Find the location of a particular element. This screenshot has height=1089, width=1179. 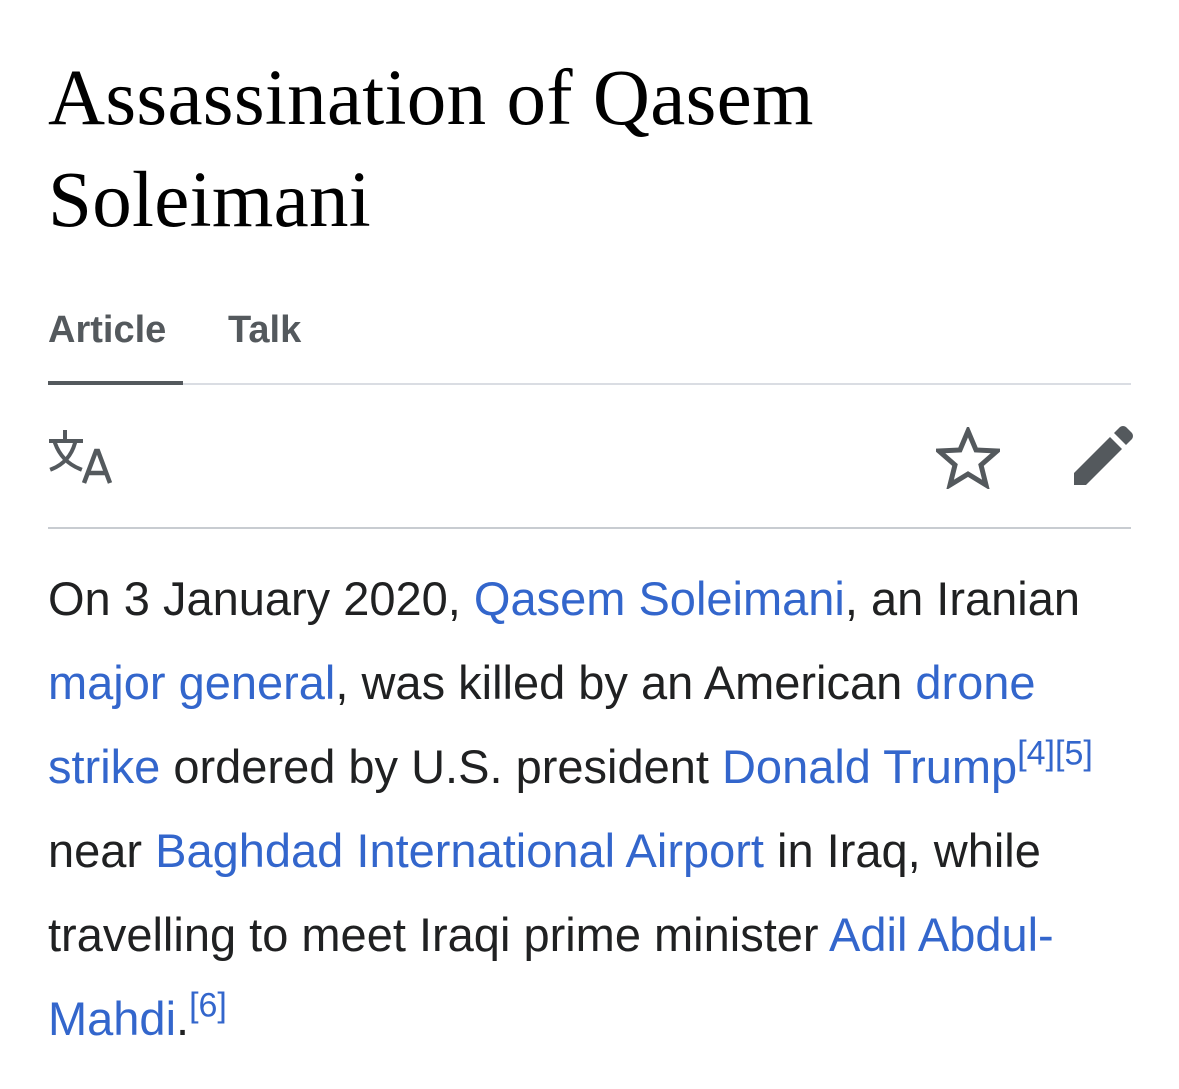

link-baghdad-international-airport: Baghdad International Airport is located at coordinates (459, 850).